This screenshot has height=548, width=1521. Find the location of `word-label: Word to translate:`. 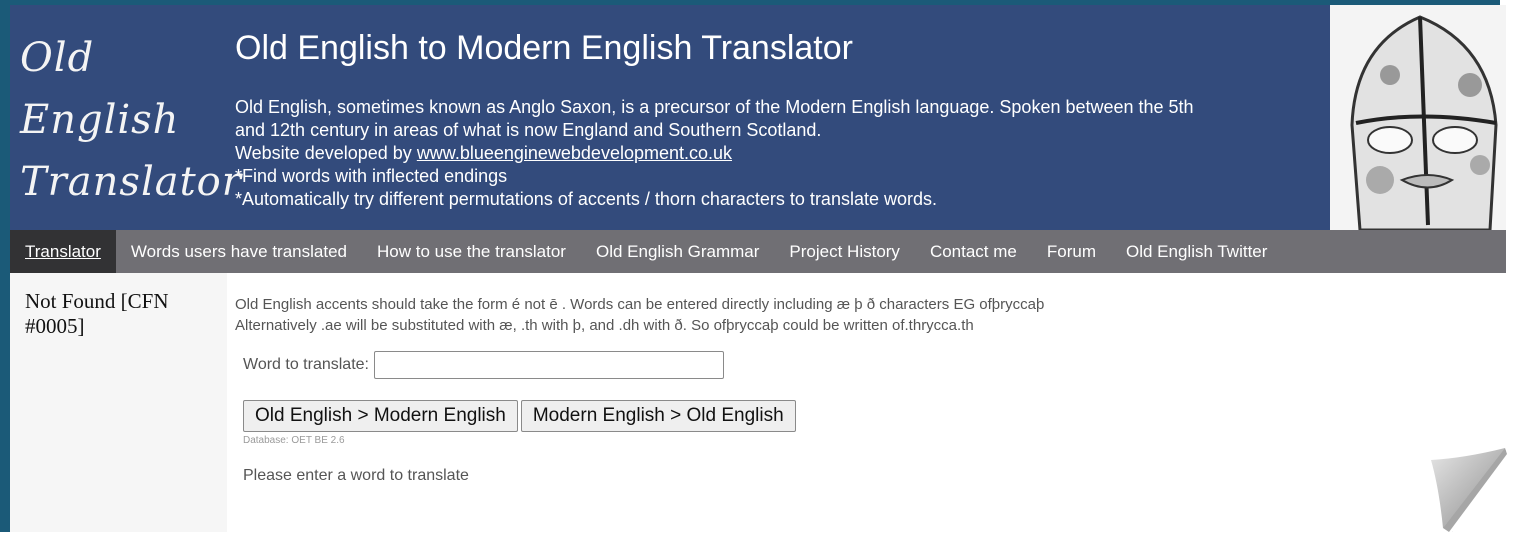

word-label: Word to translate: is located at coordinates (306, 364).